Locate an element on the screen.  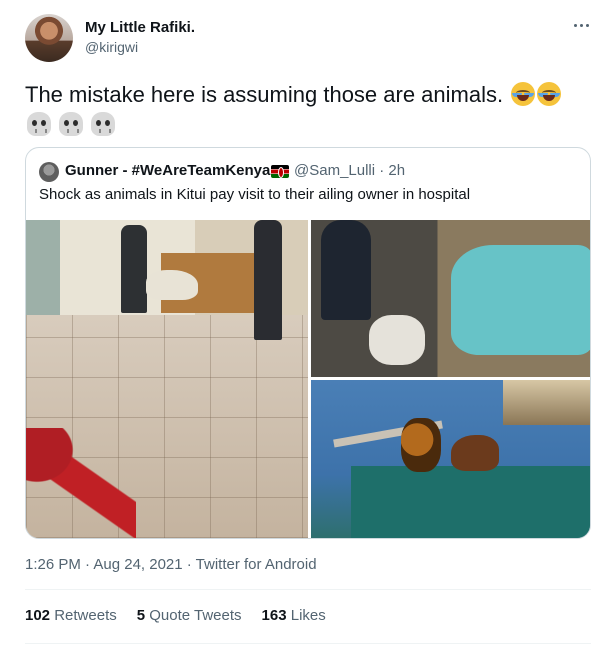
likes-count: 163 is located at coordinates (274, 615).